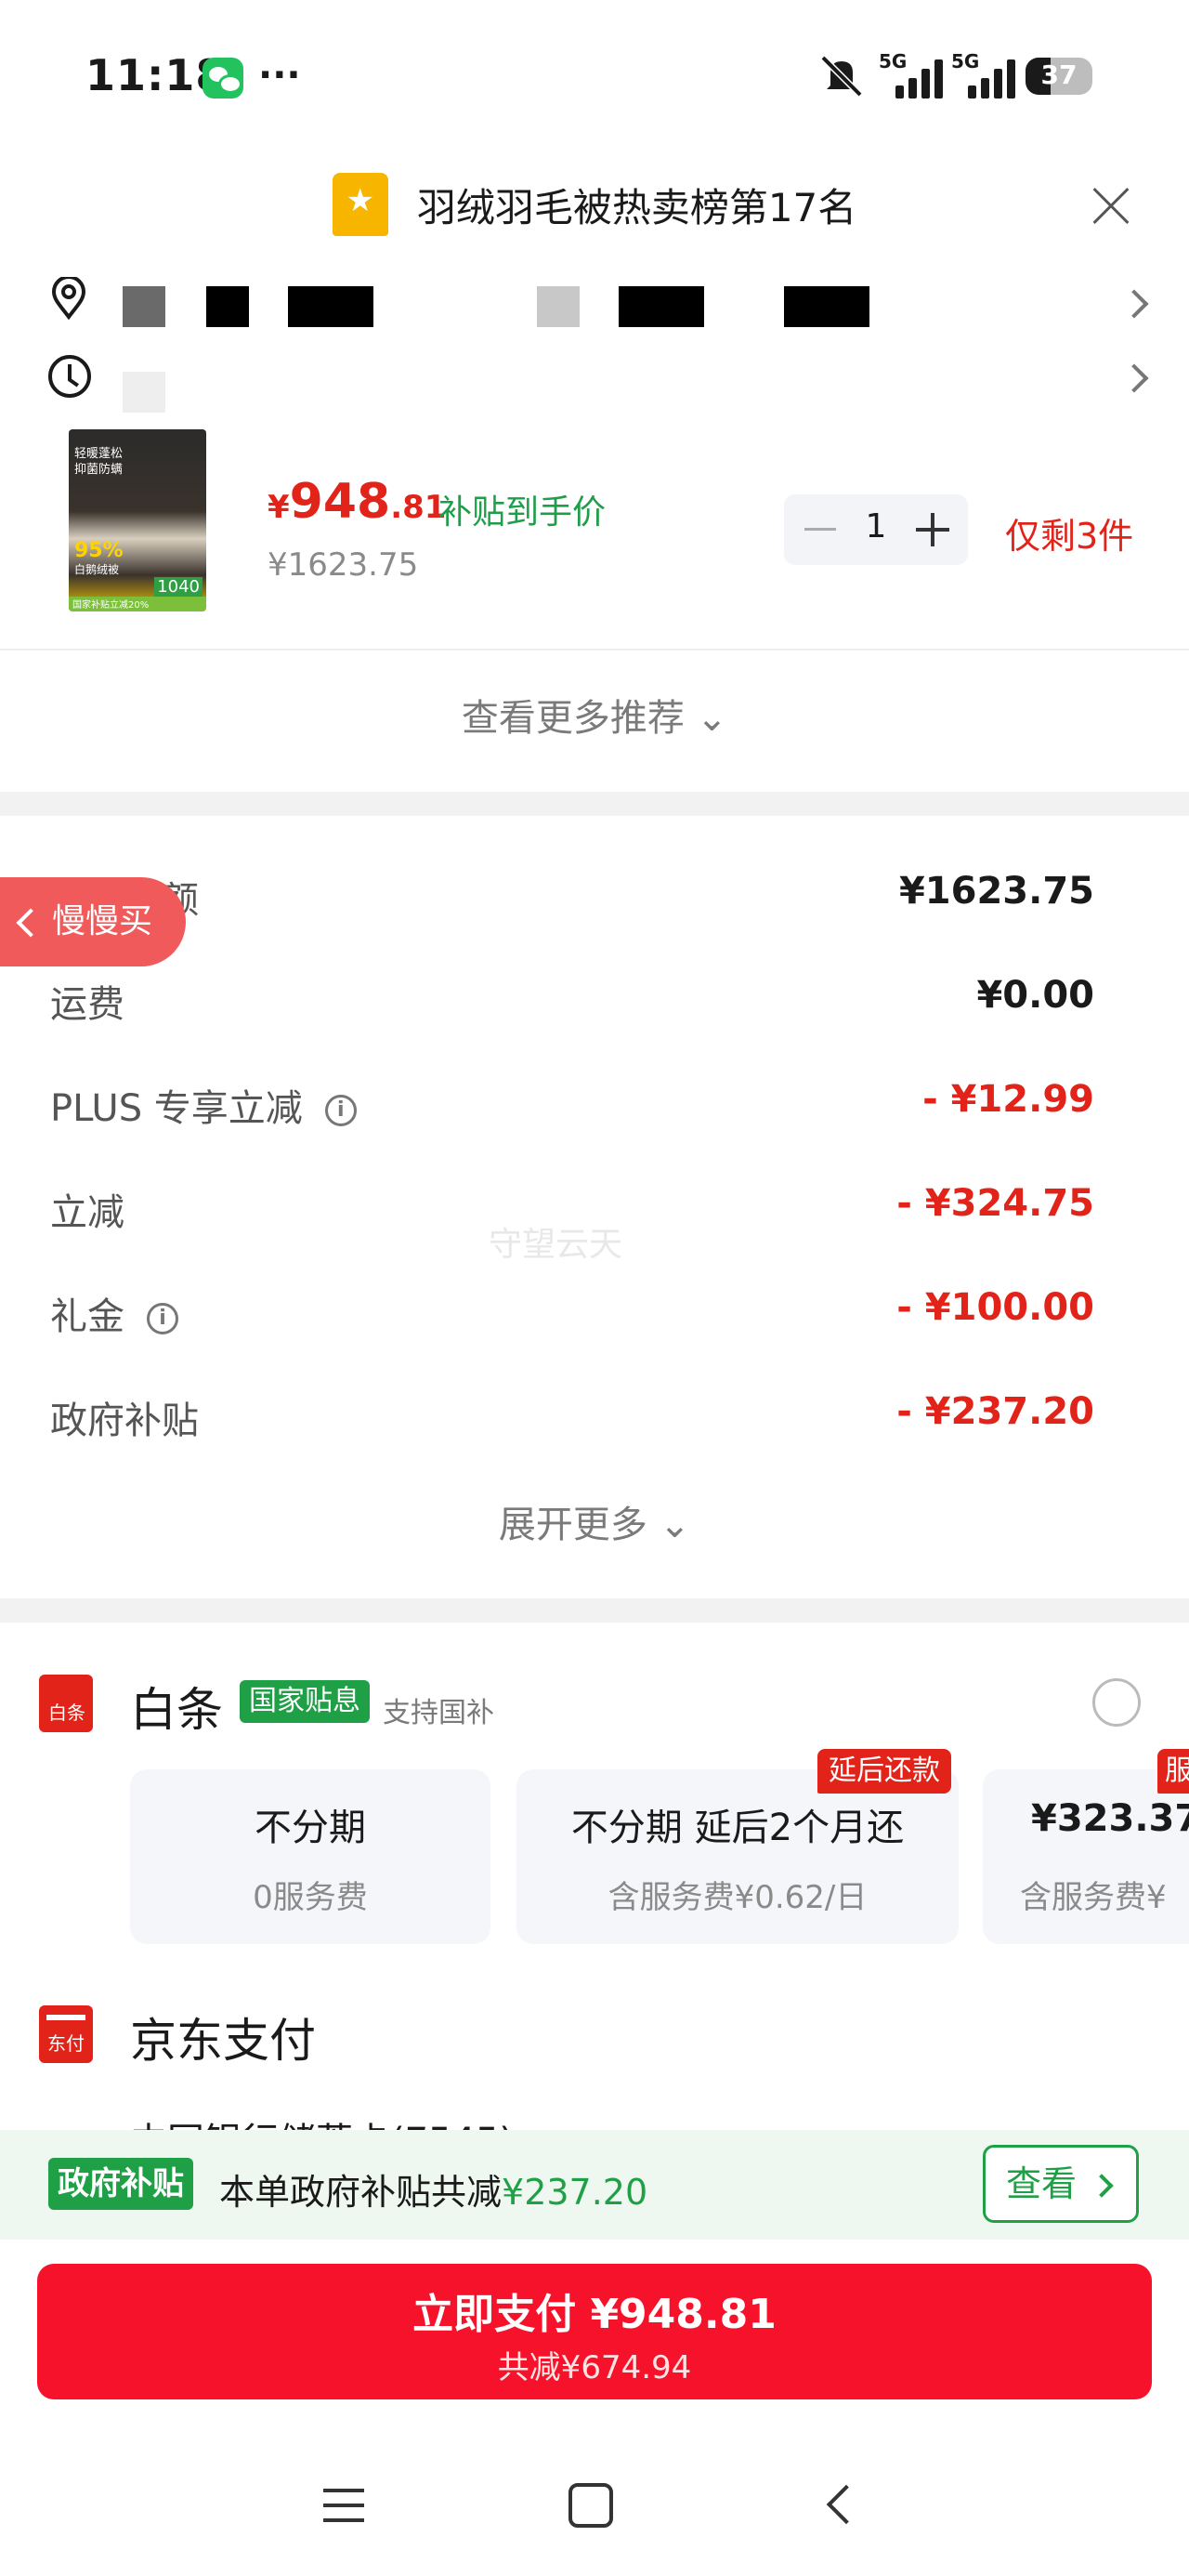 Image resolution: width=1189 pixels, height=2576 pixels. I want to click on installment-card-none: 不分期 0服务费, so click(310, 1856).